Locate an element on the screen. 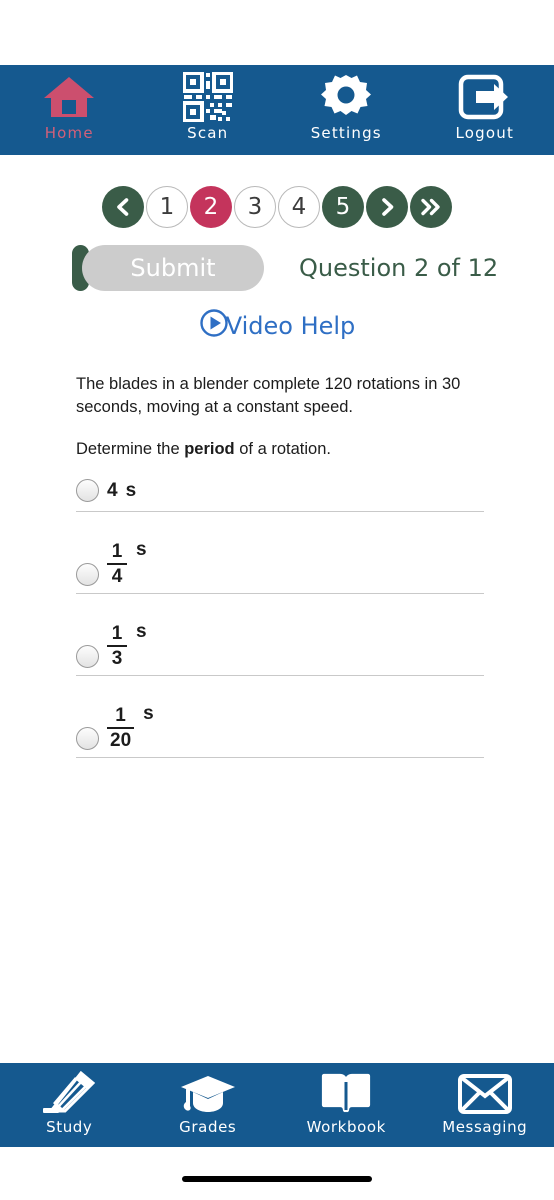  play-circle-icon is located at coordinates (214, 325).